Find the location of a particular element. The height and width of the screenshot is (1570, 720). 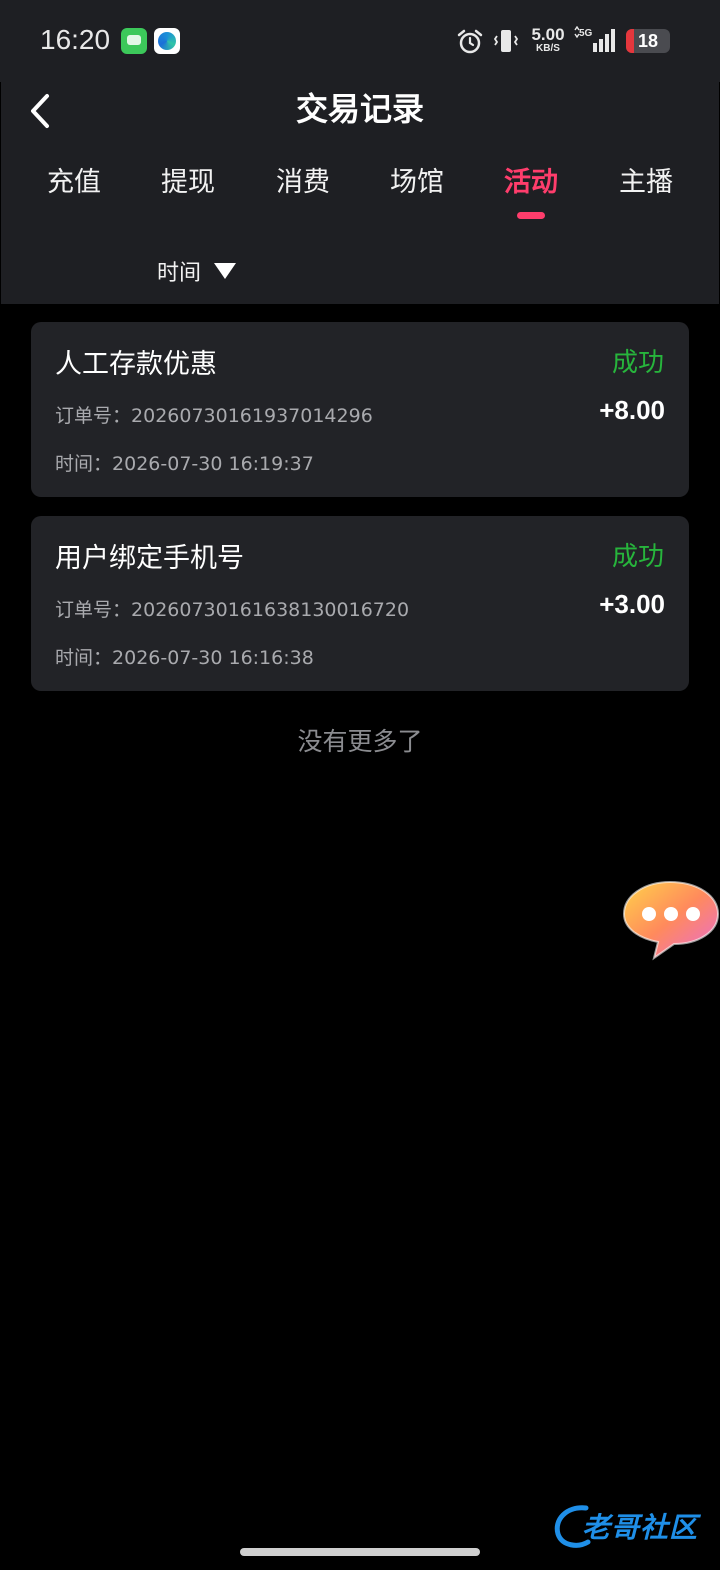

record-time: 时间：2026-07-30 16:16:38 is located at coordinates (184, 656).